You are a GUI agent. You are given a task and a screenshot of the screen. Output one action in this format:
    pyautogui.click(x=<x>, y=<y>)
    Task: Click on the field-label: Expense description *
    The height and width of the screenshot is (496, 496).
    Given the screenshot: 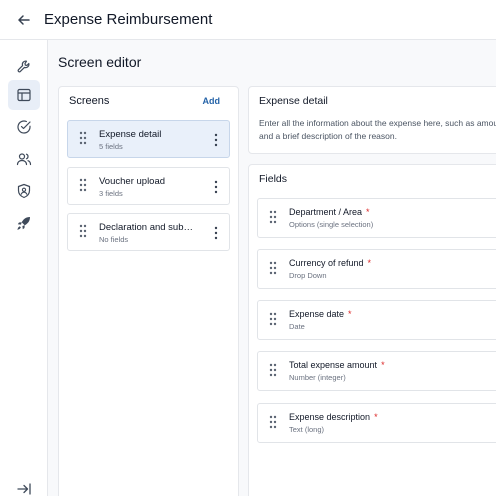 What is the action you would take?
    pyautogui.click(x=333, y=417)
    